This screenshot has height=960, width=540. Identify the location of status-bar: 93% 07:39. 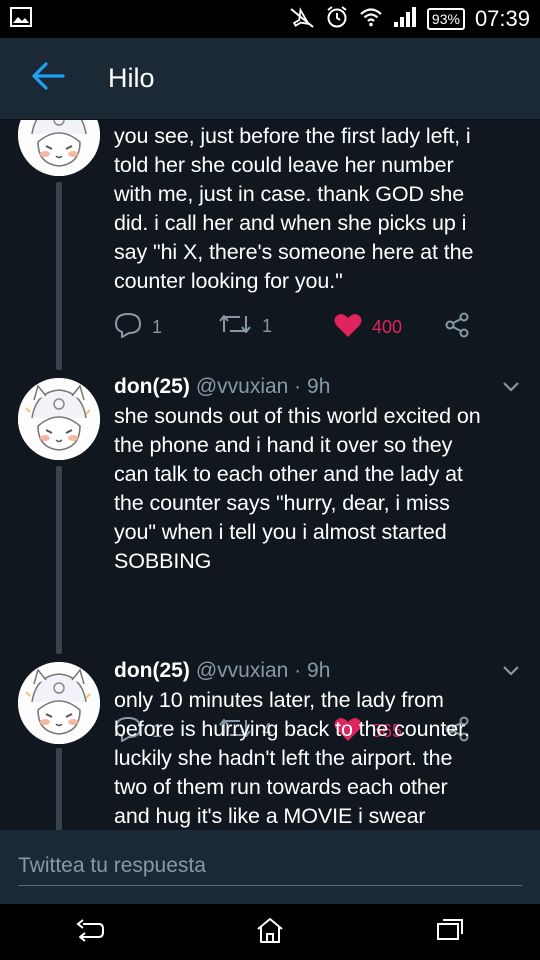
(270, 19).